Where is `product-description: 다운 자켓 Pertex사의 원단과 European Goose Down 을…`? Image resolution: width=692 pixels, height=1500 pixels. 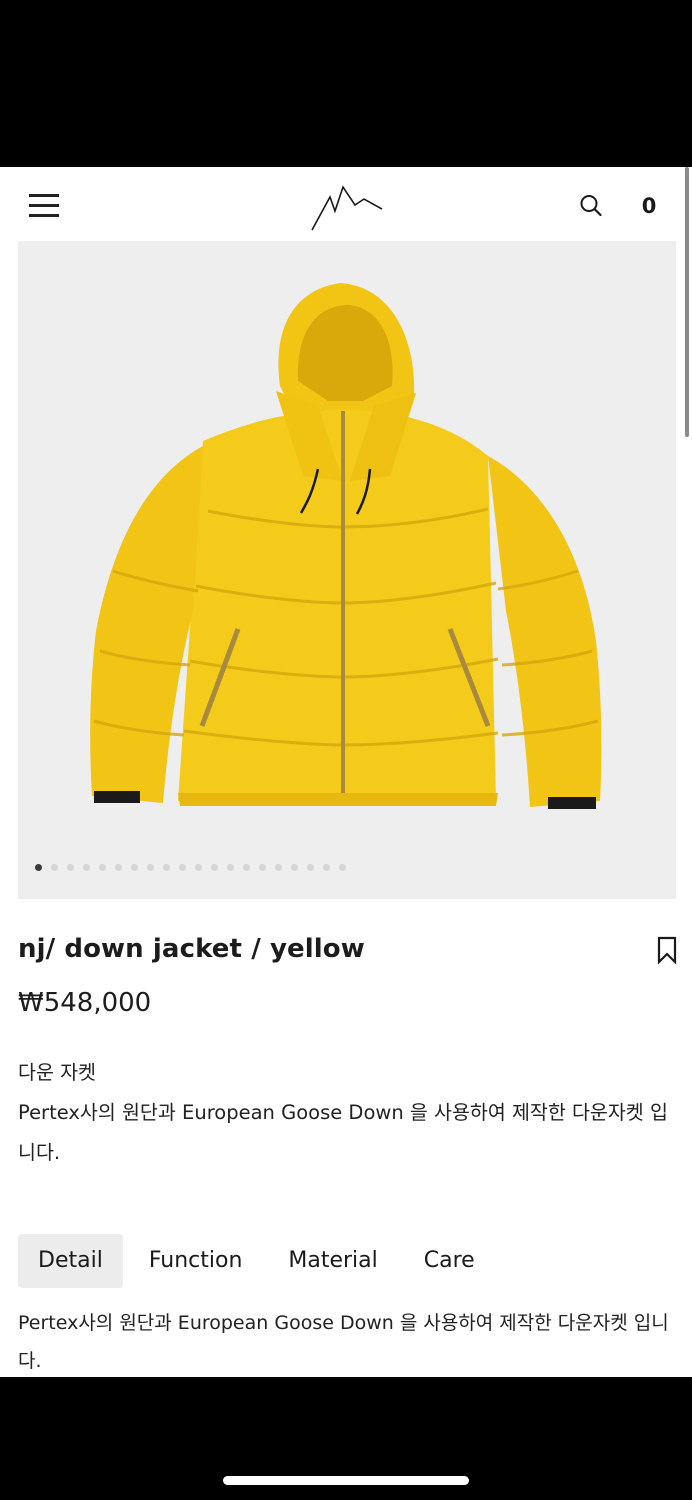 product-description: 다운 자켓 Pertex사의 원단과 European Goose Down 을… is located at coordinates (348, 1113).